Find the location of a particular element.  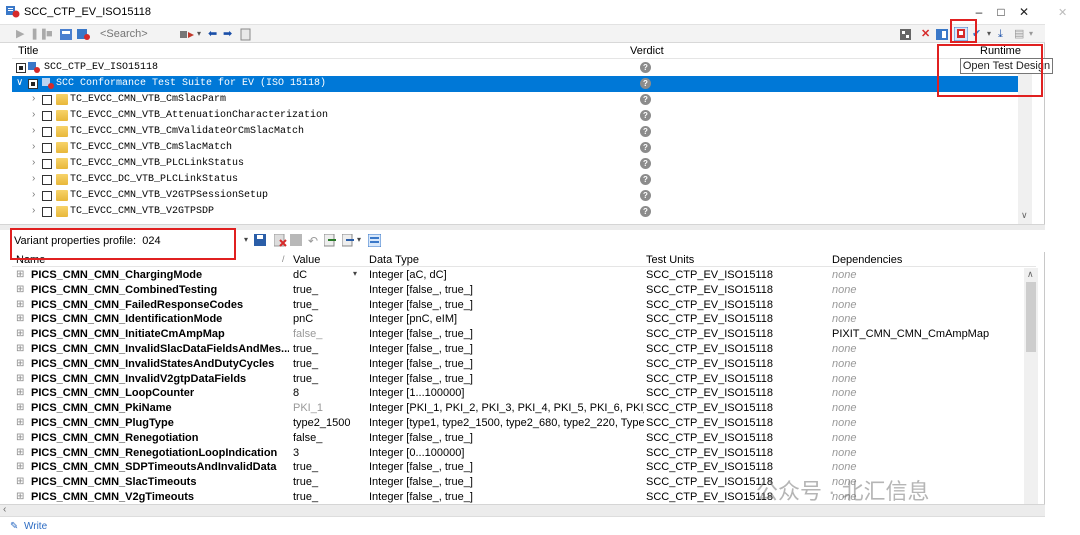

property-value: pnC is located at coordinates (327, 319).